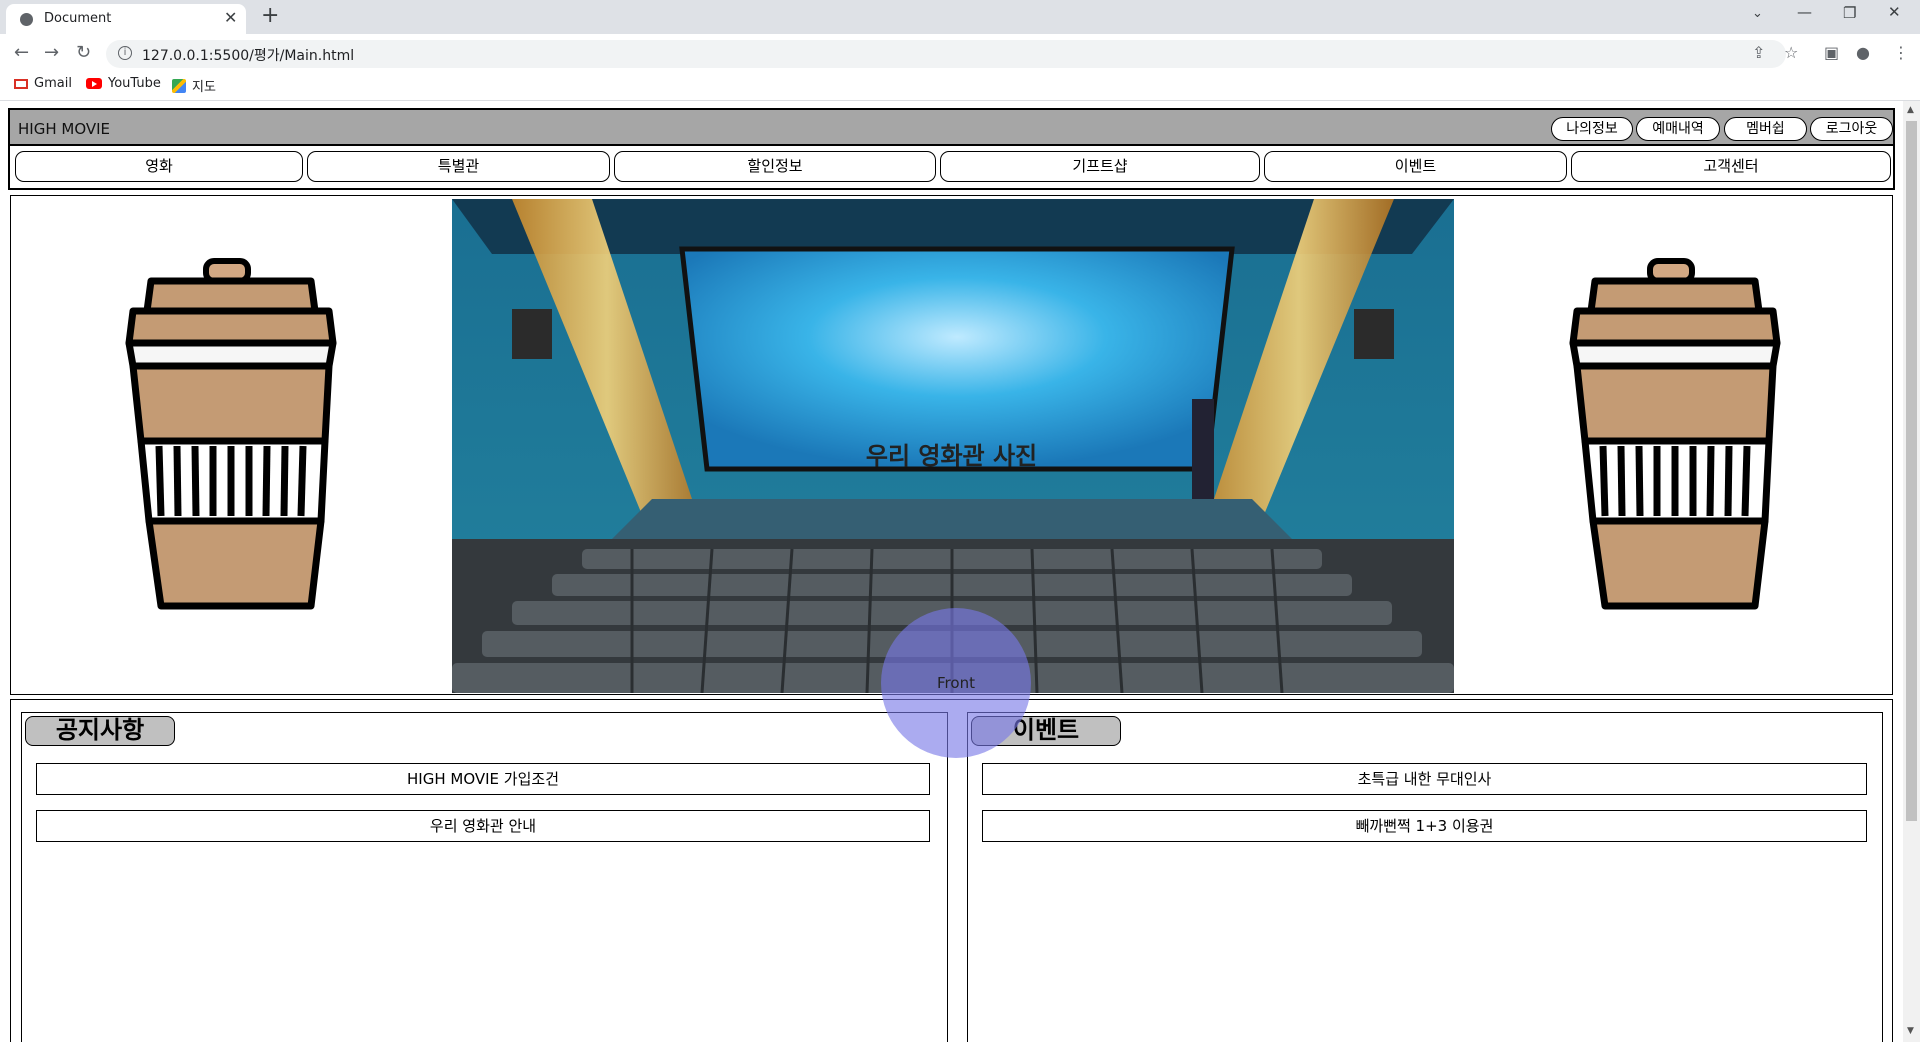 The height and width of the screenshot is (1042, 1920). Describe the element at coordinates (1765, 129) in the screenshot. I see `membership-button: 멤버쉽` at that location.